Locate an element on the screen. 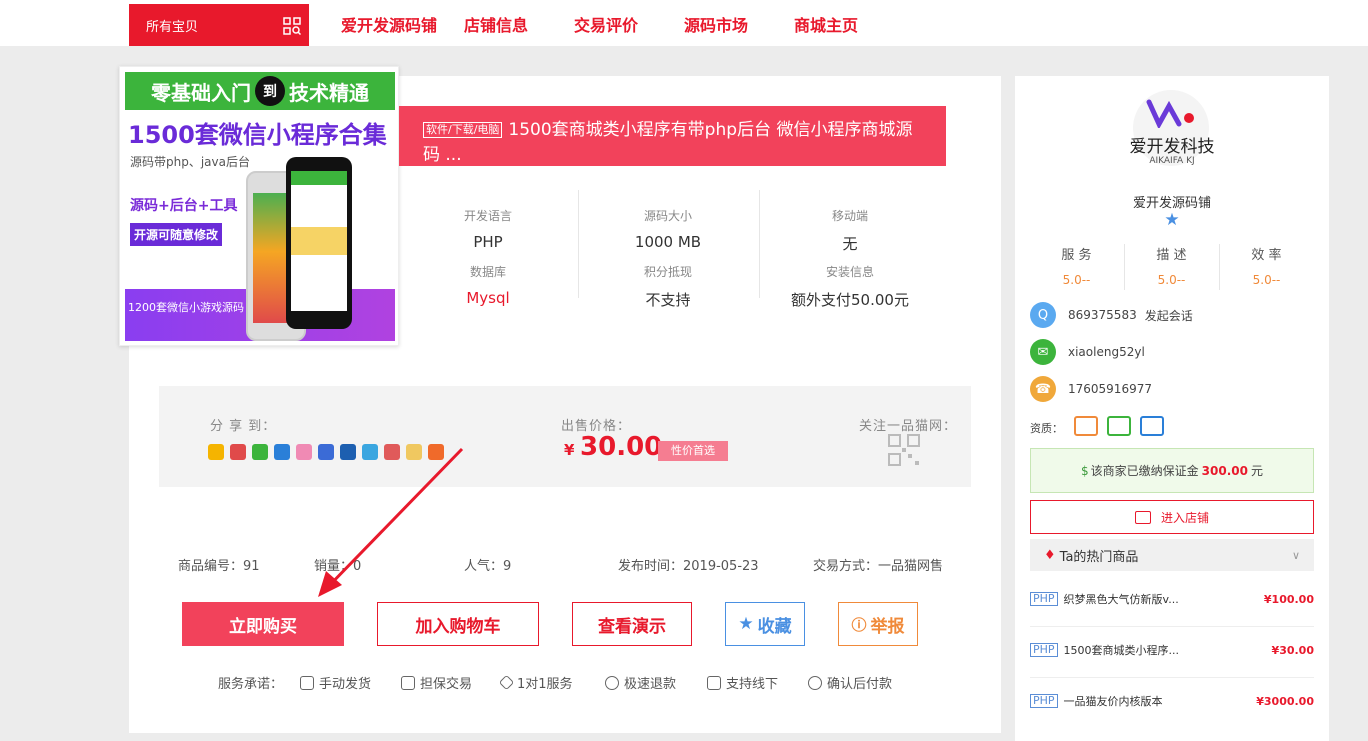  deposit-notice: $ 该商家已缴纳保证金 300.00 元 is located at coordinates (1172, 470).